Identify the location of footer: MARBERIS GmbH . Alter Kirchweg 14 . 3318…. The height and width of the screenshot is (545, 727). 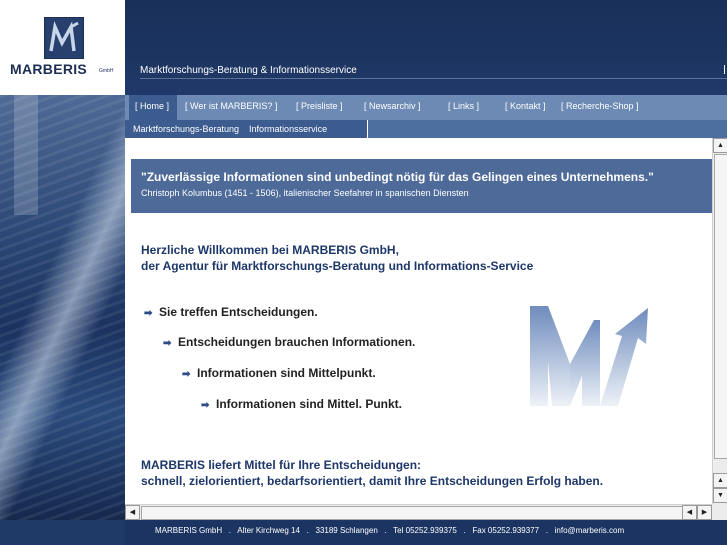
(426, 532).